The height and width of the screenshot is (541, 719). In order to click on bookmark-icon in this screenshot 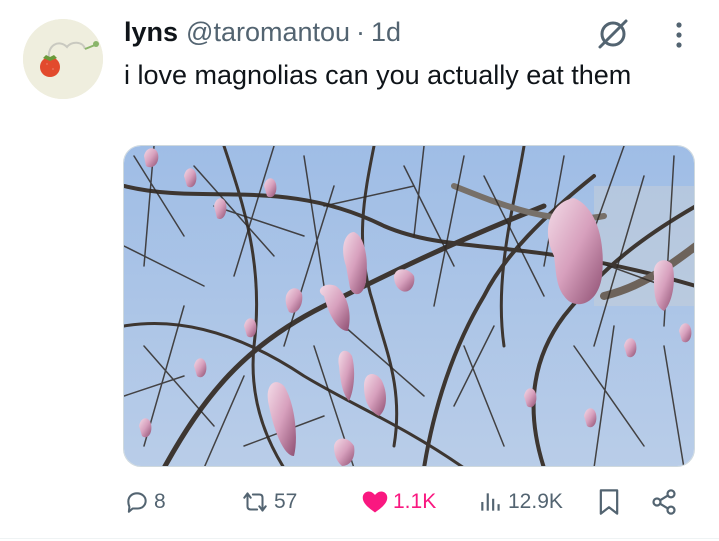, I will do `click(609, 502)`.